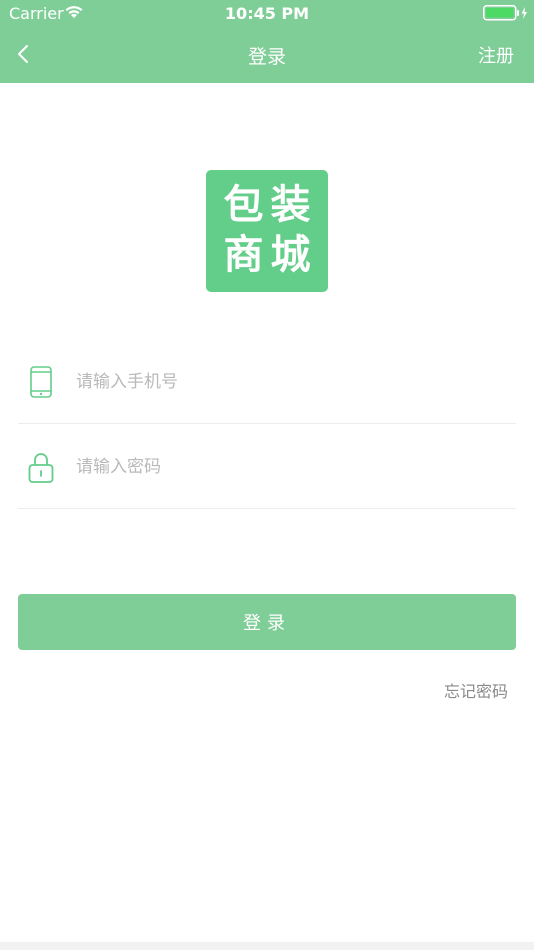 This screenshot has width=534, height=950. Describe the element at coordinates (505, 13) in the screenshot. I see `battery-icon` at that location.